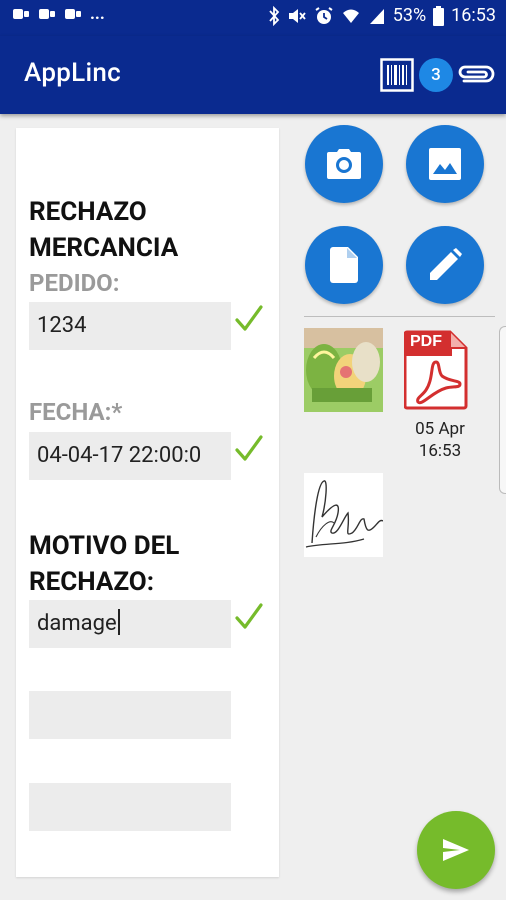 The height and width of the screenshot is (900, 506). What do you see at coordinates (399, 316) in the screenshot?
I see `divider` at bounding box center [399, 316].